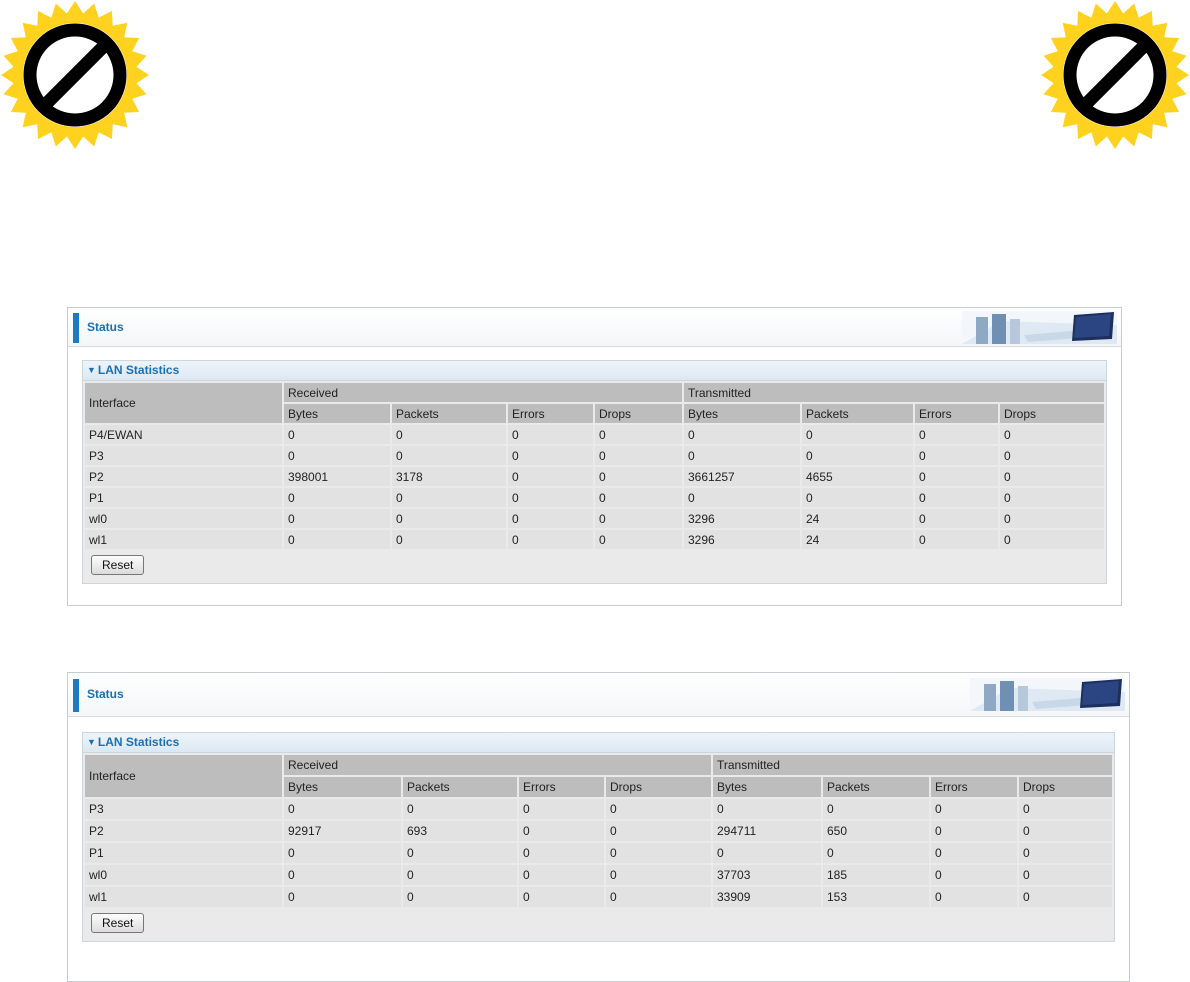 The height and width of the screenshot is (982, 1190). I want to click on prohibited-icon, so click(75, 75).